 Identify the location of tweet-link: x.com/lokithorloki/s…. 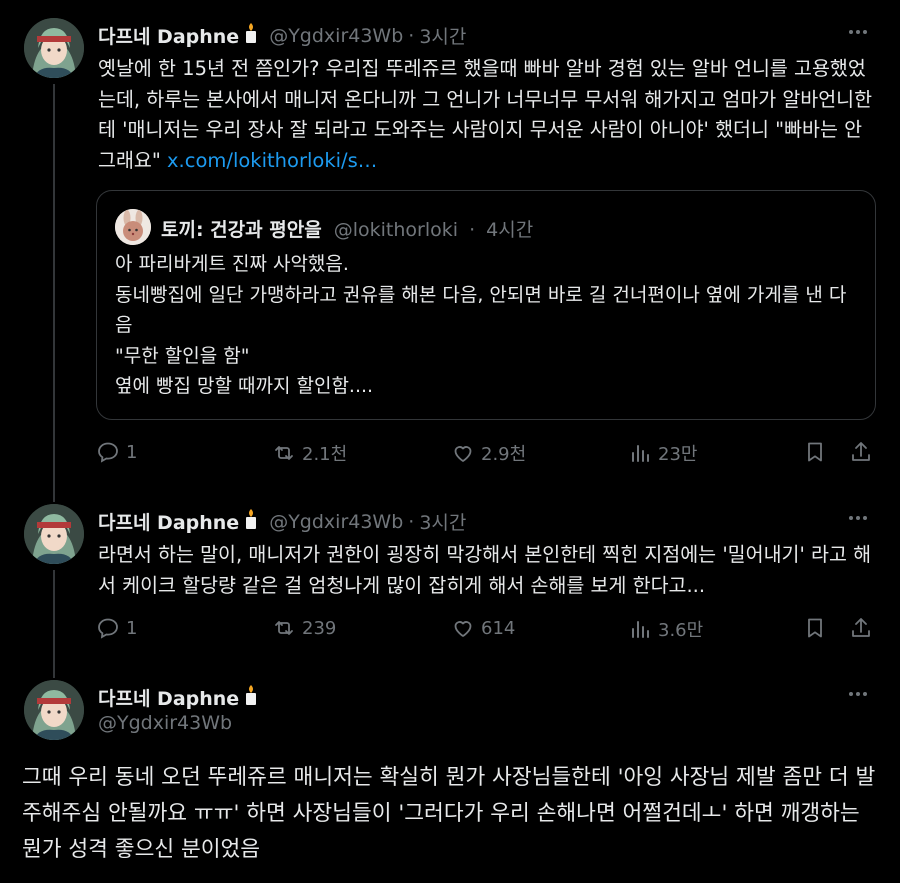
(272, 160).